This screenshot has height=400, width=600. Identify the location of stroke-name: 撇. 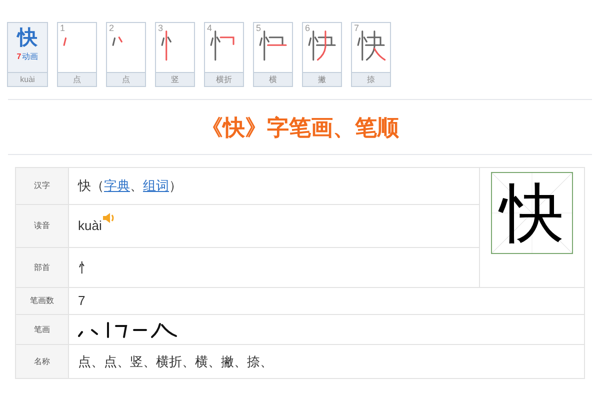
(322, 79).